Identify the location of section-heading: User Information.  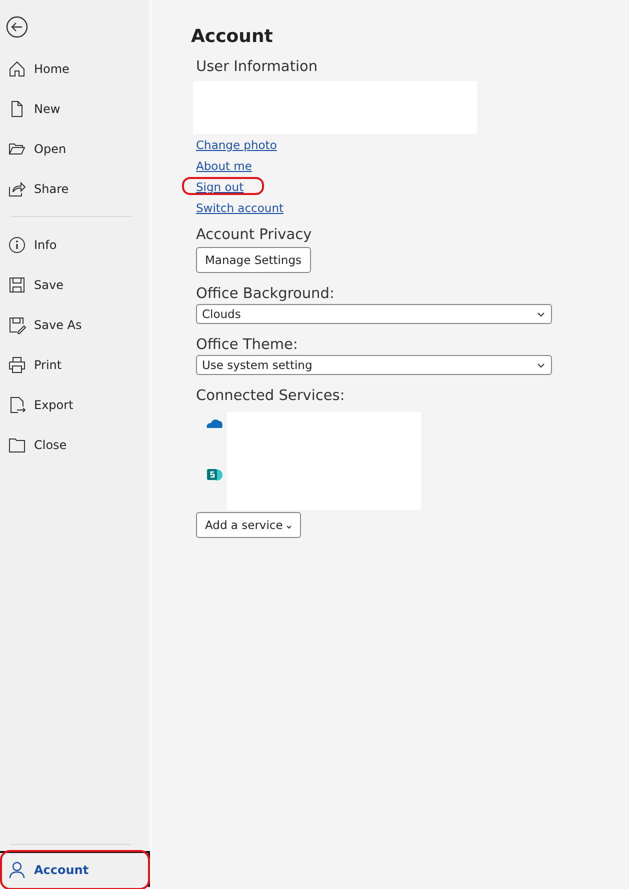
(257, 67).